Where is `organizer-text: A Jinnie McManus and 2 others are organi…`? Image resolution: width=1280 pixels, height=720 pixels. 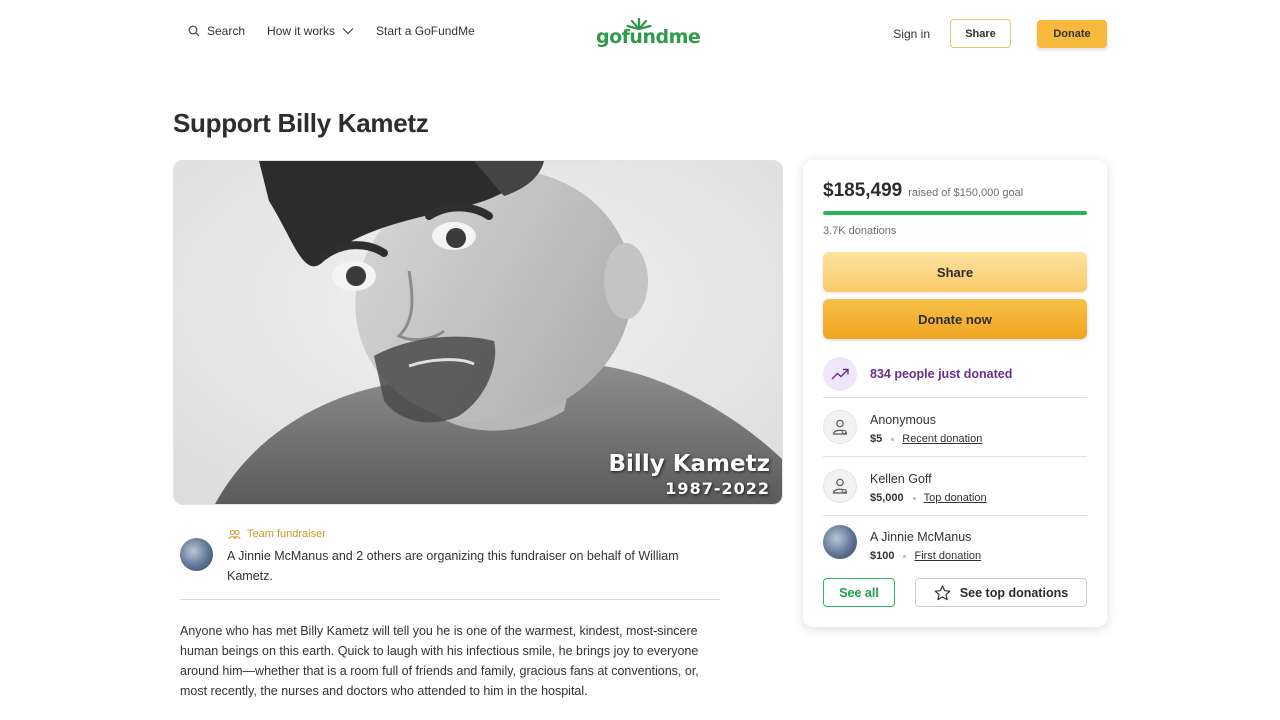
organizer-text: A Jinnie McManus and 2 others are organi… is located at coordinates (453, 566).